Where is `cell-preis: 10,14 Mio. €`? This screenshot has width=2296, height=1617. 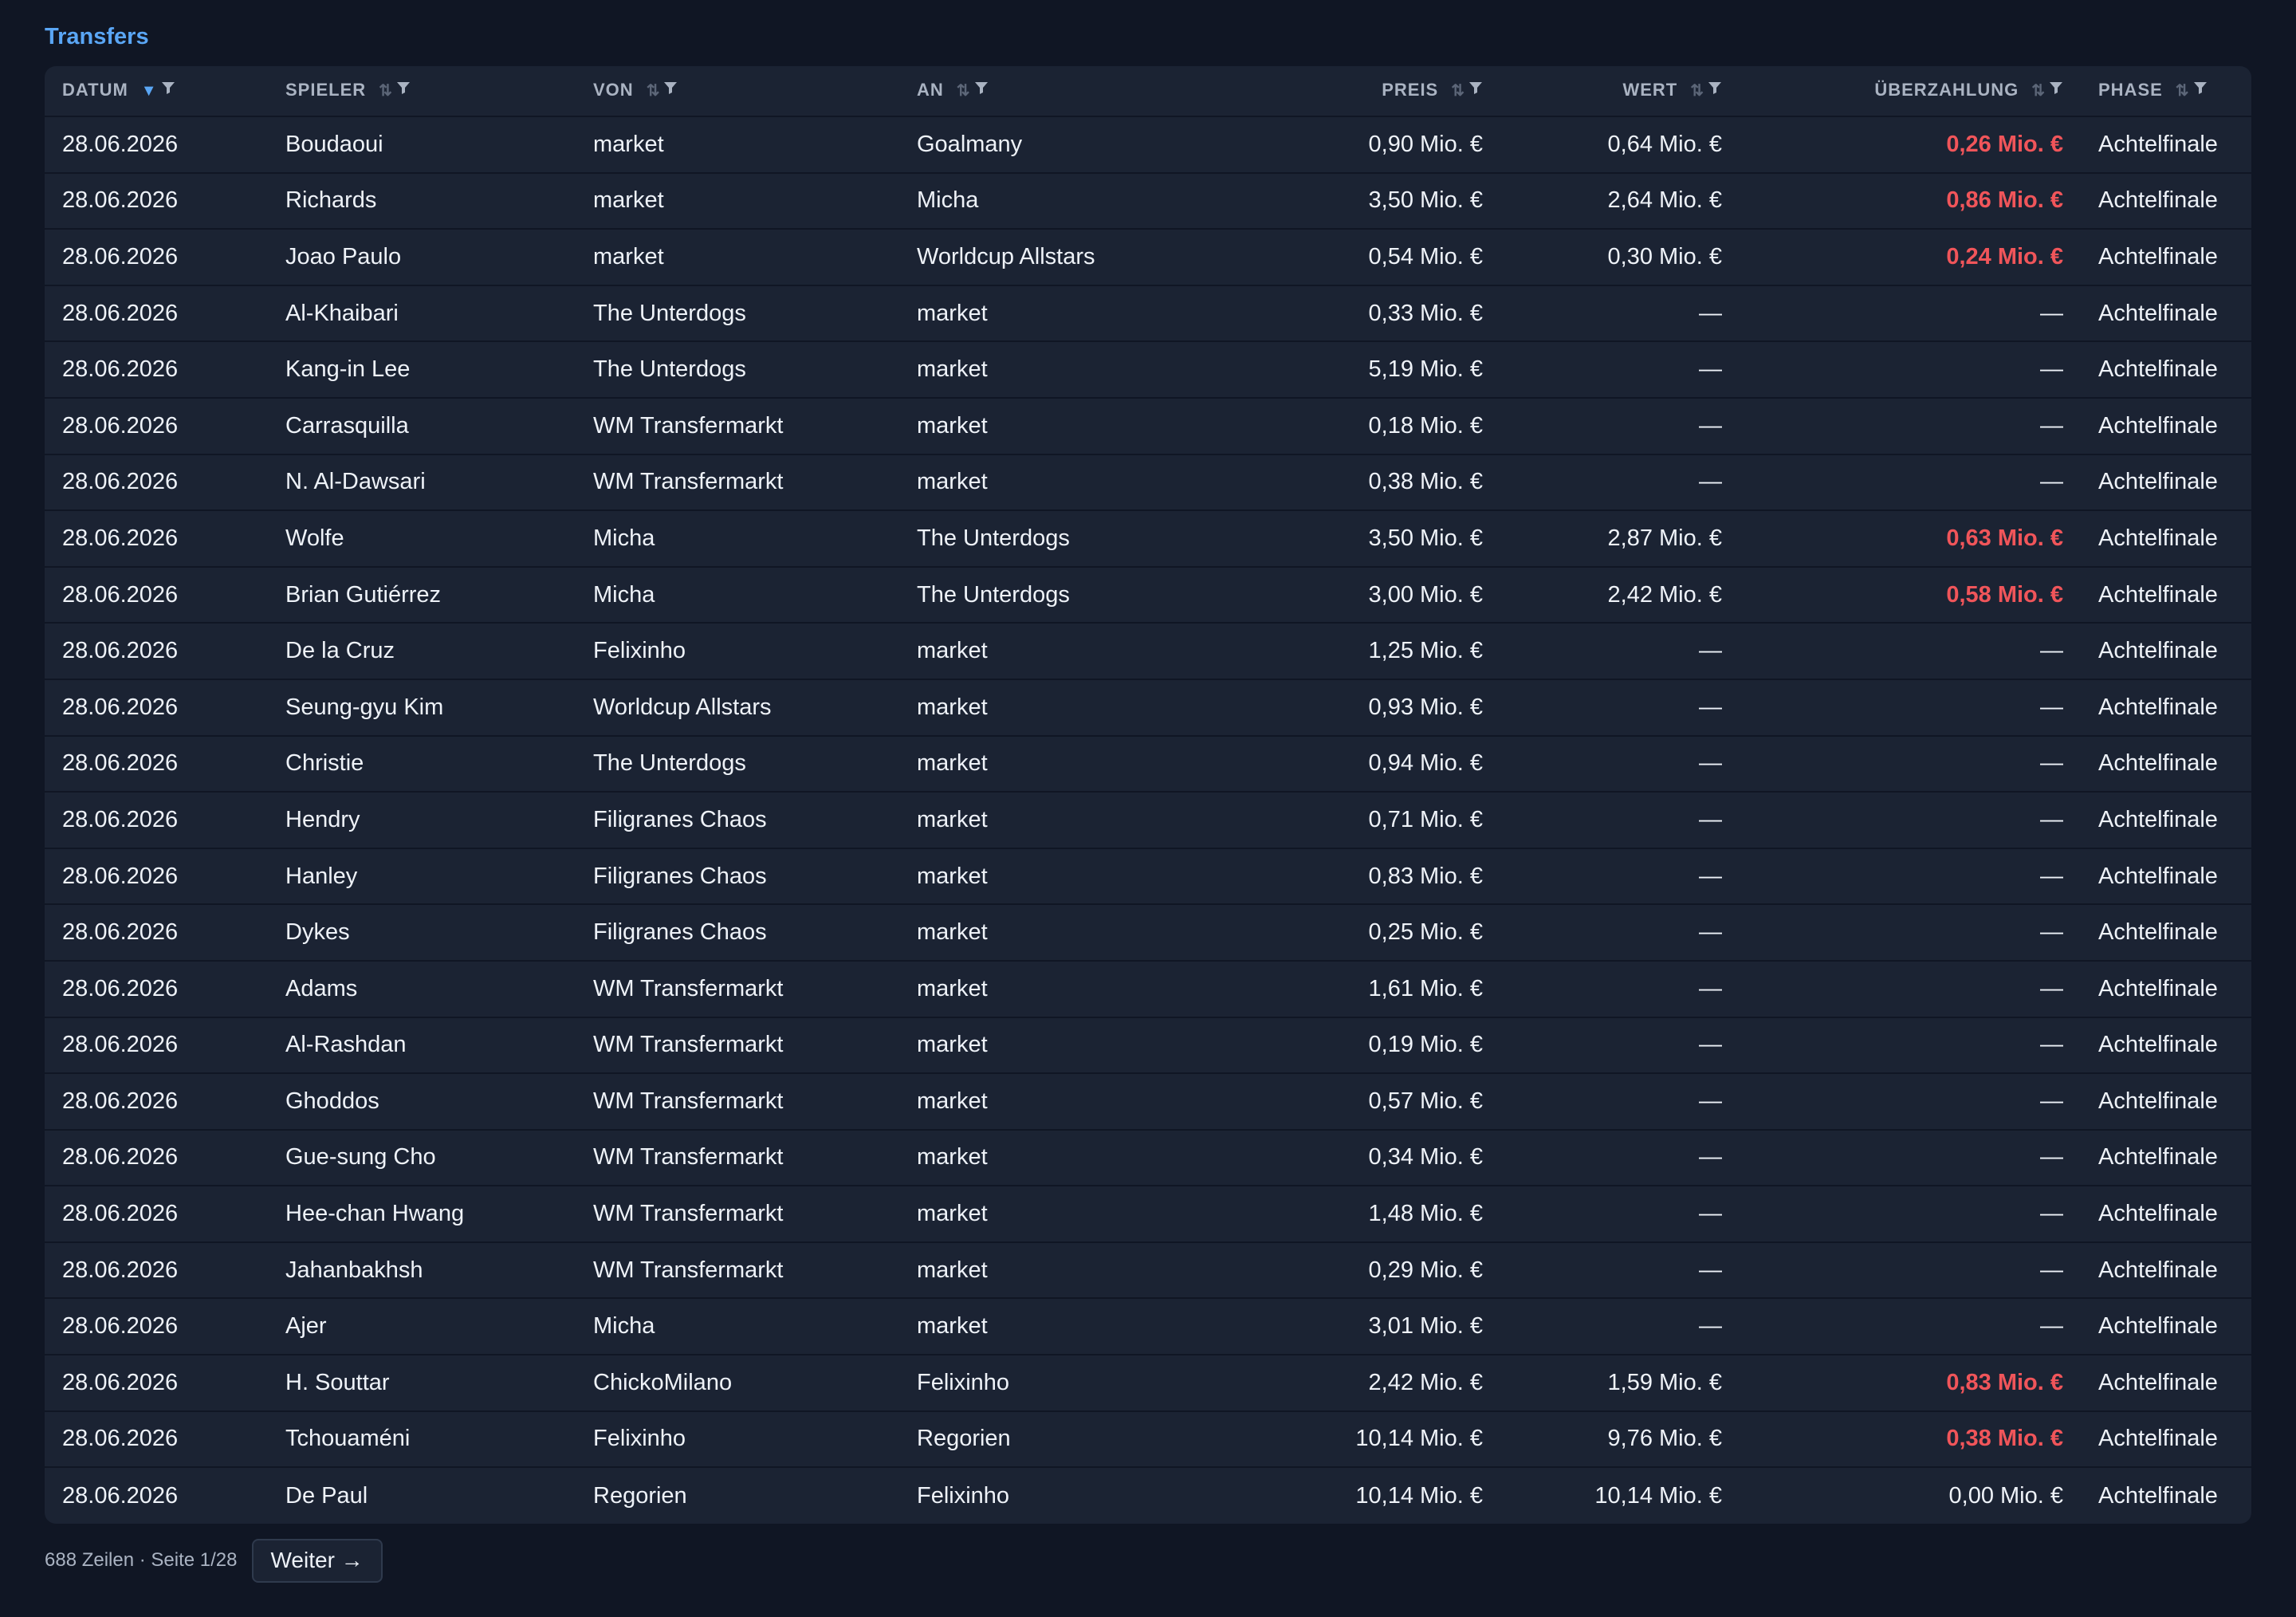
cell-preis: 10,14 Mio. € is located at coordinates (1367, 1495).